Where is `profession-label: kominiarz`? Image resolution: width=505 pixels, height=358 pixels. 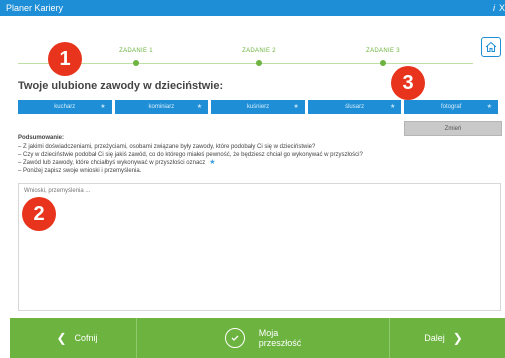 profession-label: kominiarz is located at coordinates (161, 107).